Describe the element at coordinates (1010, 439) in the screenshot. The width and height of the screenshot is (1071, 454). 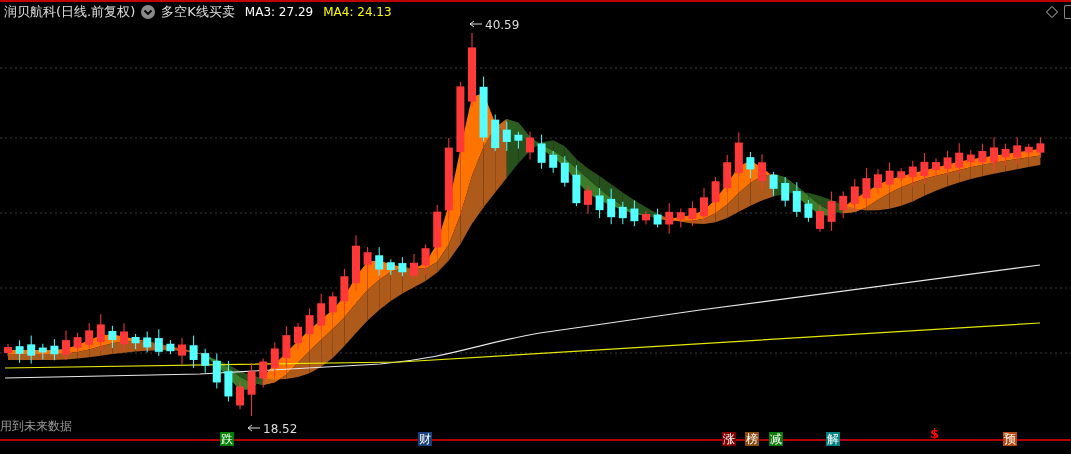
I see `event-marker: 预` at that location.